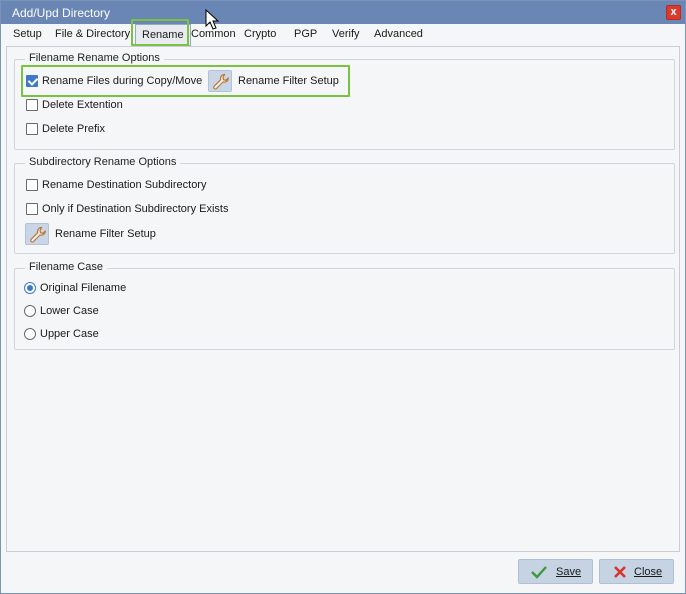  What do you see at coordinates (539, 572) in the screenshot?
I see `checkmark-icon` at bounding box center [539, 572].